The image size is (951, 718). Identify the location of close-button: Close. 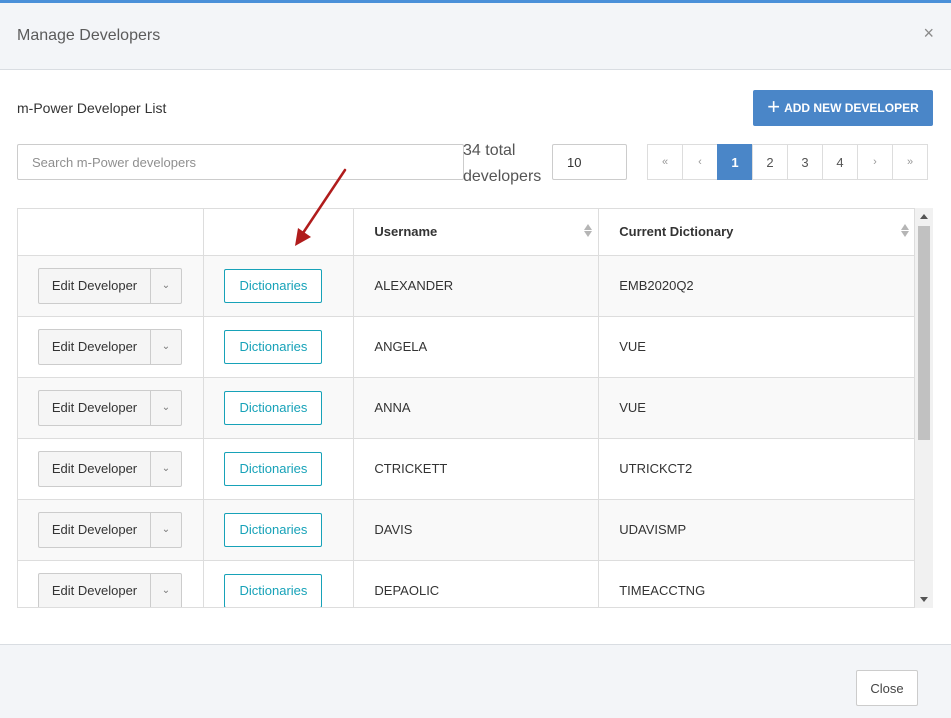
(887, 688).